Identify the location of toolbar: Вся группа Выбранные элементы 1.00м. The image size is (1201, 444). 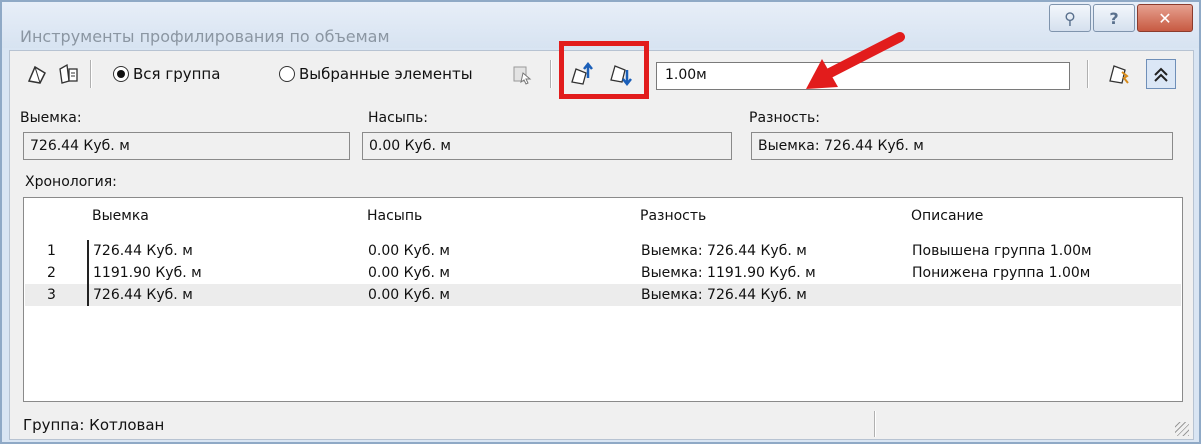
(601, 65).